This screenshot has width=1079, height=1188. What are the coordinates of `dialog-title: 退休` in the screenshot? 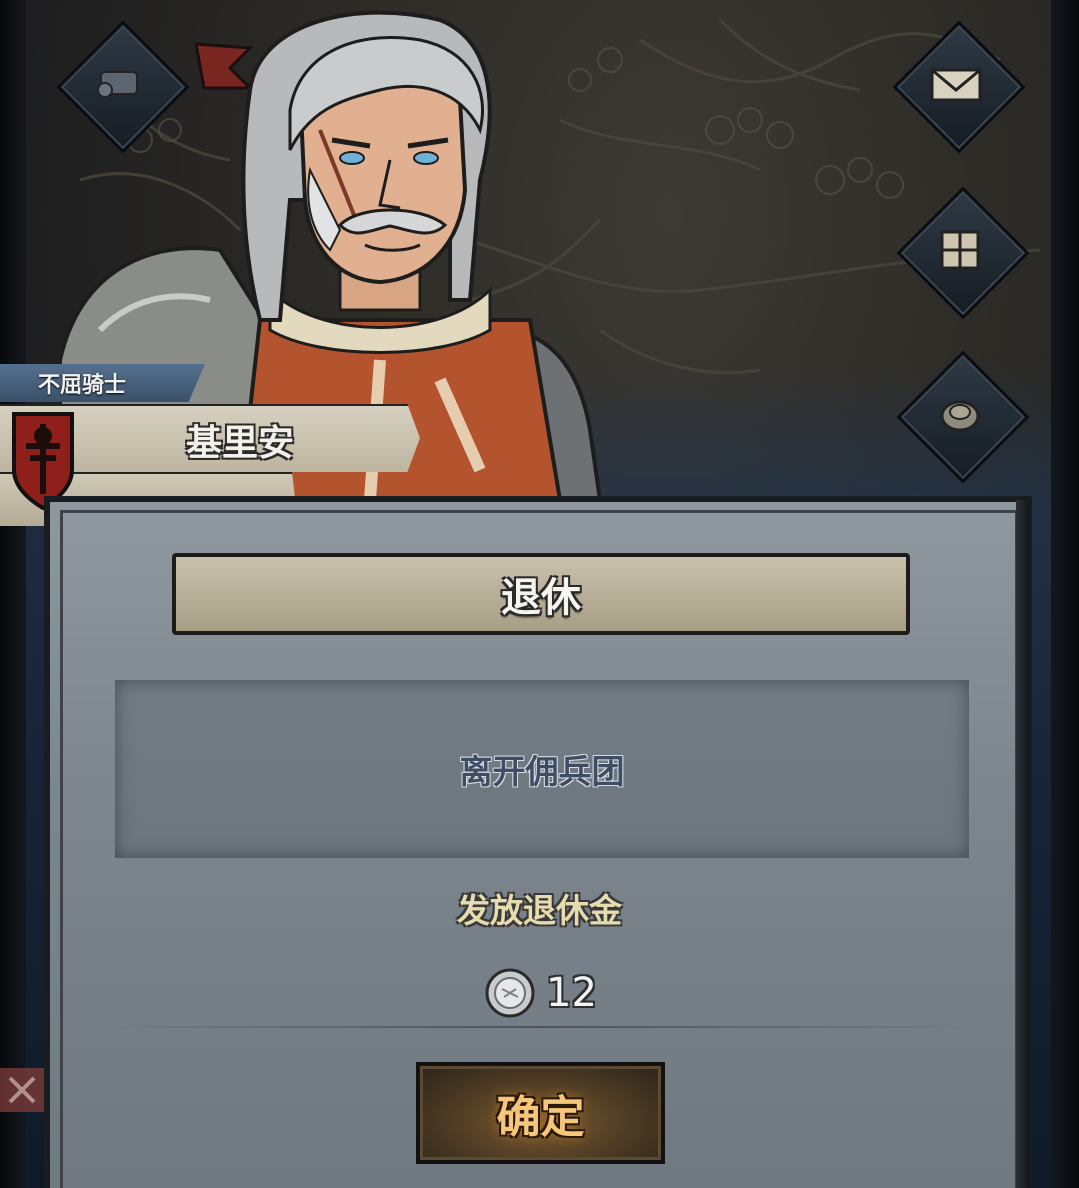 It's located at (541, 598).